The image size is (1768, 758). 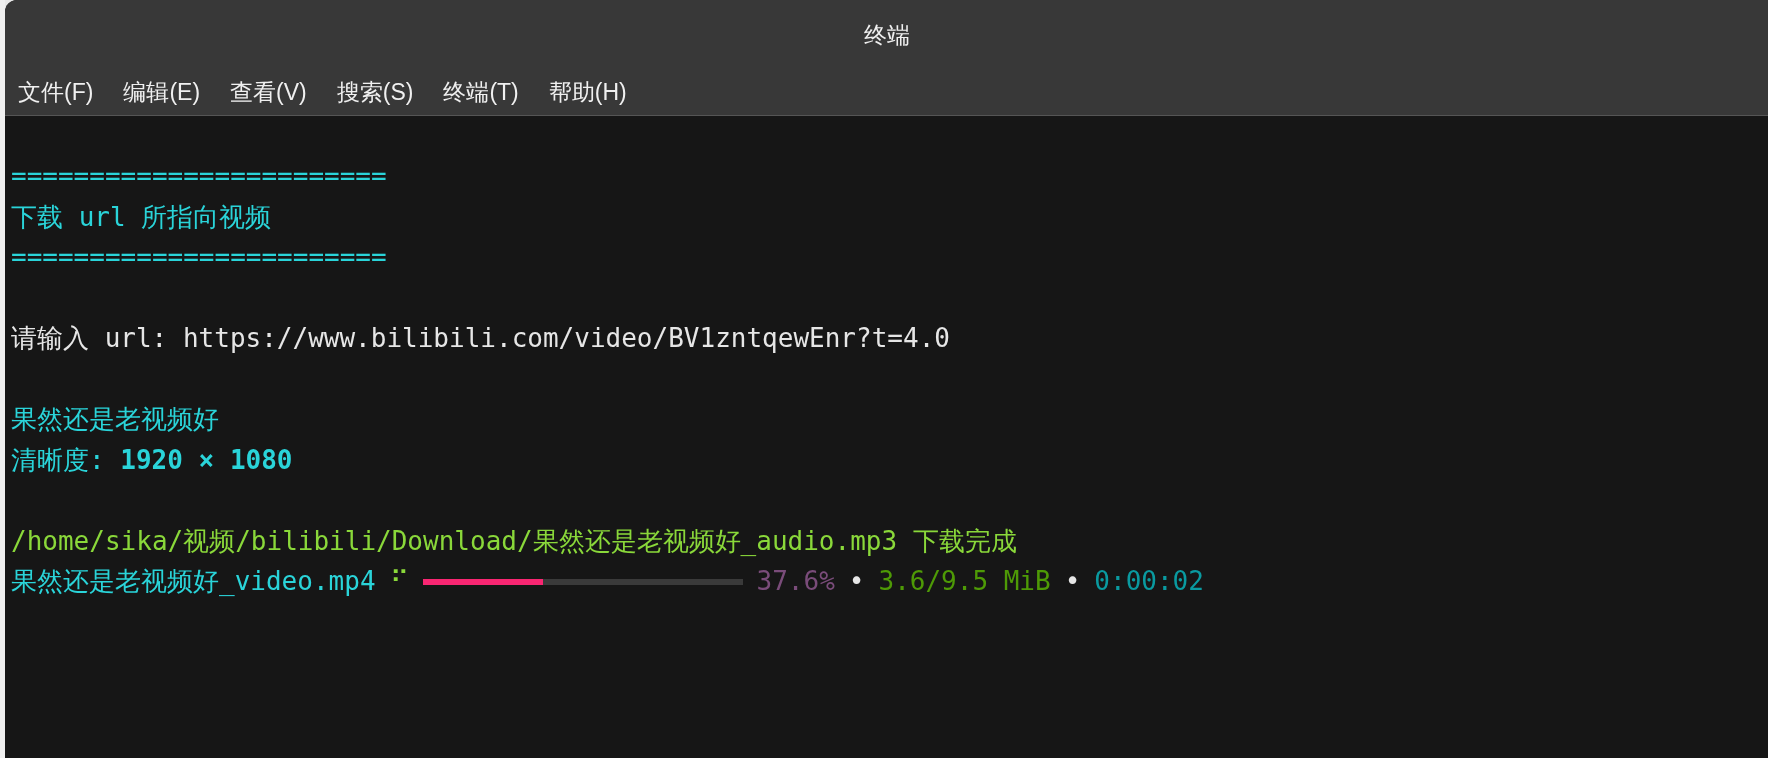 I want to click on terminal-text: /home/sika/视频/bilibili/Download/果然还是老视频好_audio.mp3 下载完成, so click(x=514, y=541).